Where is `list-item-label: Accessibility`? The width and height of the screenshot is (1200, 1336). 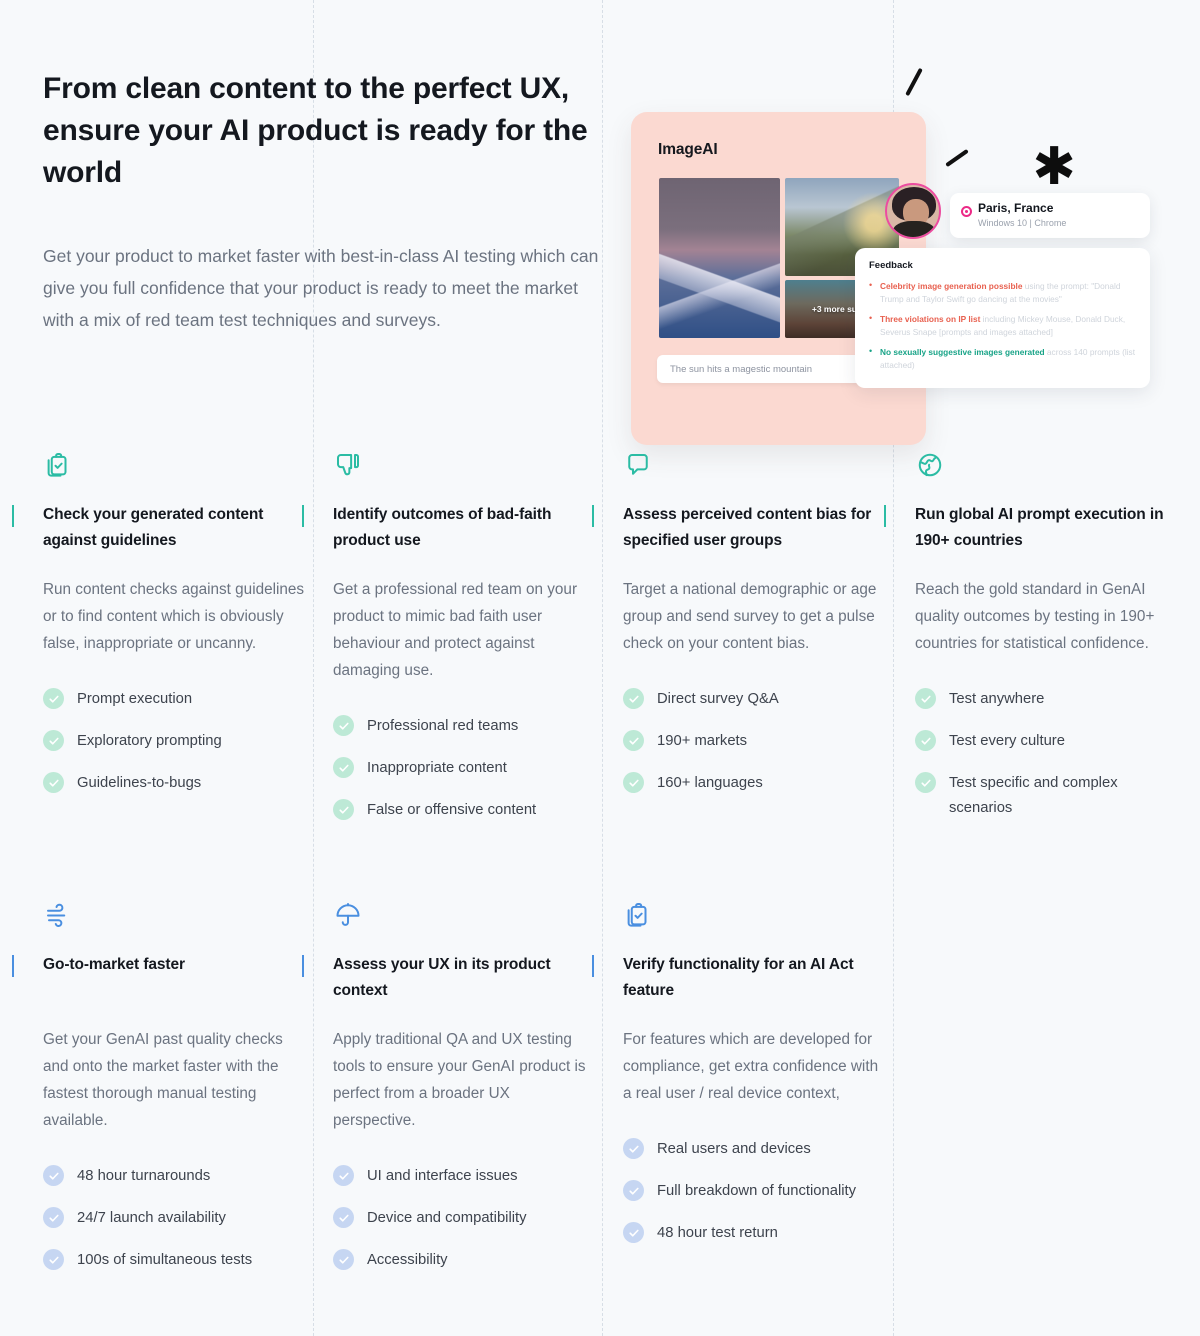
list-item-label: Accessibility is located at coordinates (407, 1260).